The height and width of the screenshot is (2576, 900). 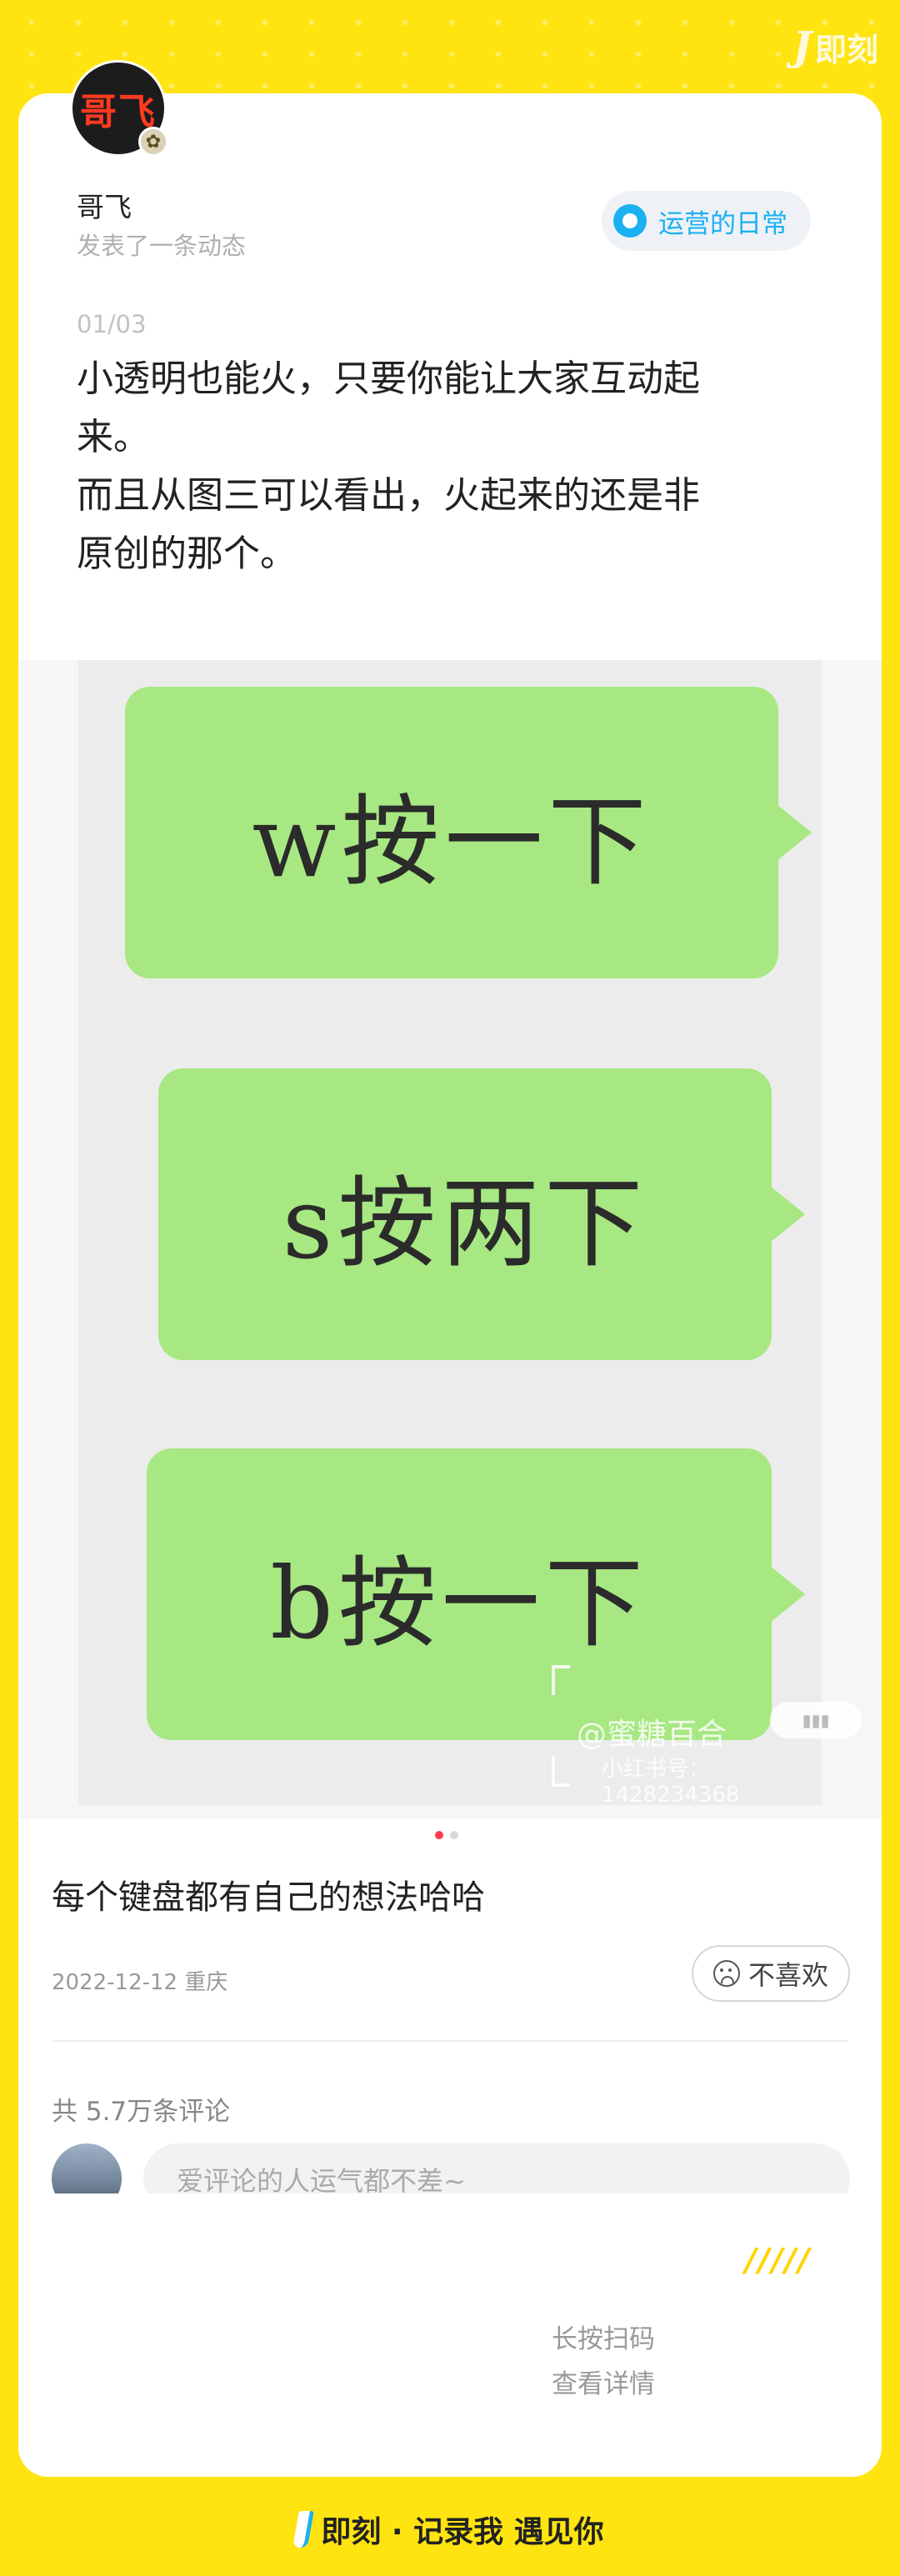 I want to click on post-date: 2022-12-12, so click(x=115, y=1983).